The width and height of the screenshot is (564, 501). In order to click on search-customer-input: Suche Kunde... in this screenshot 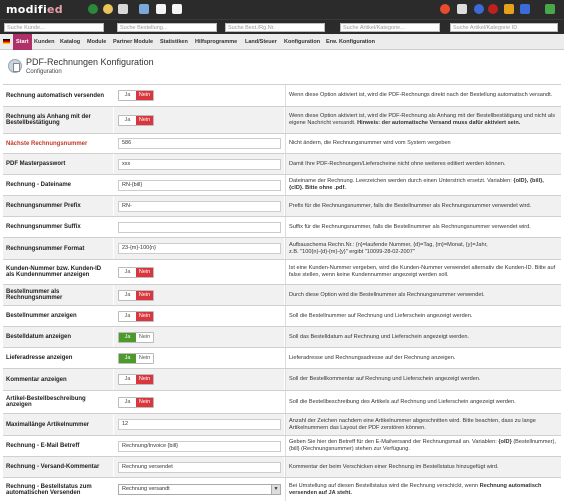, I will do `click(54, 27)`.